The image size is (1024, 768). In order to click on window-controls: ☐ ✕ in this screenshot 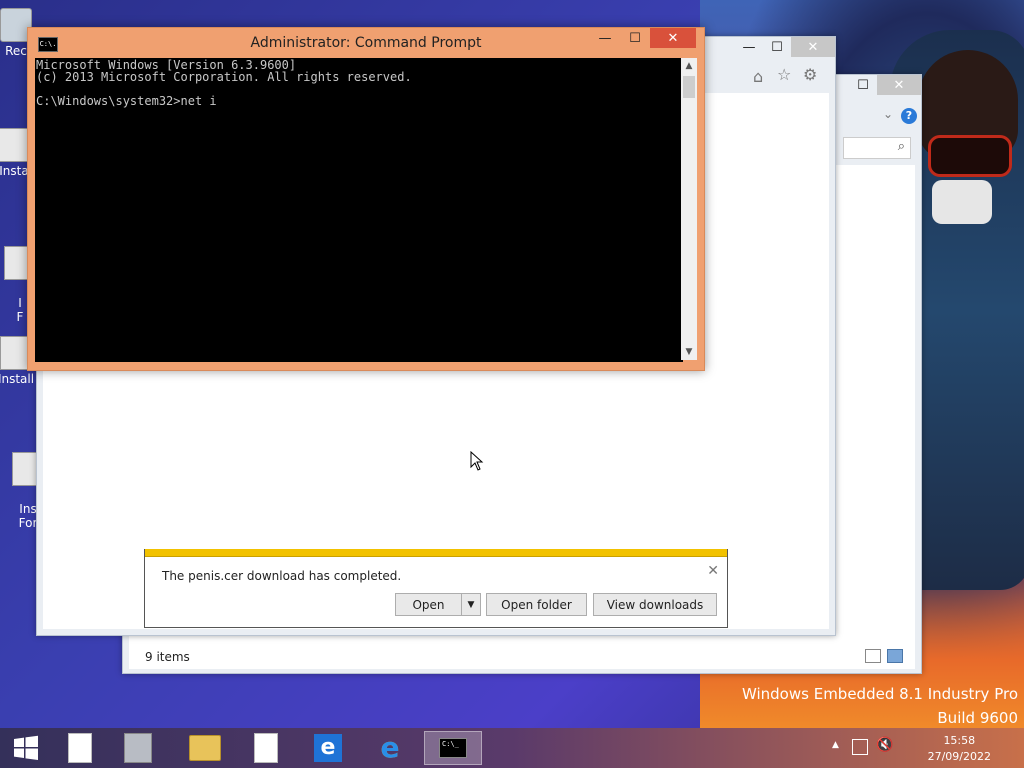, I will do `click(885, 85)`.